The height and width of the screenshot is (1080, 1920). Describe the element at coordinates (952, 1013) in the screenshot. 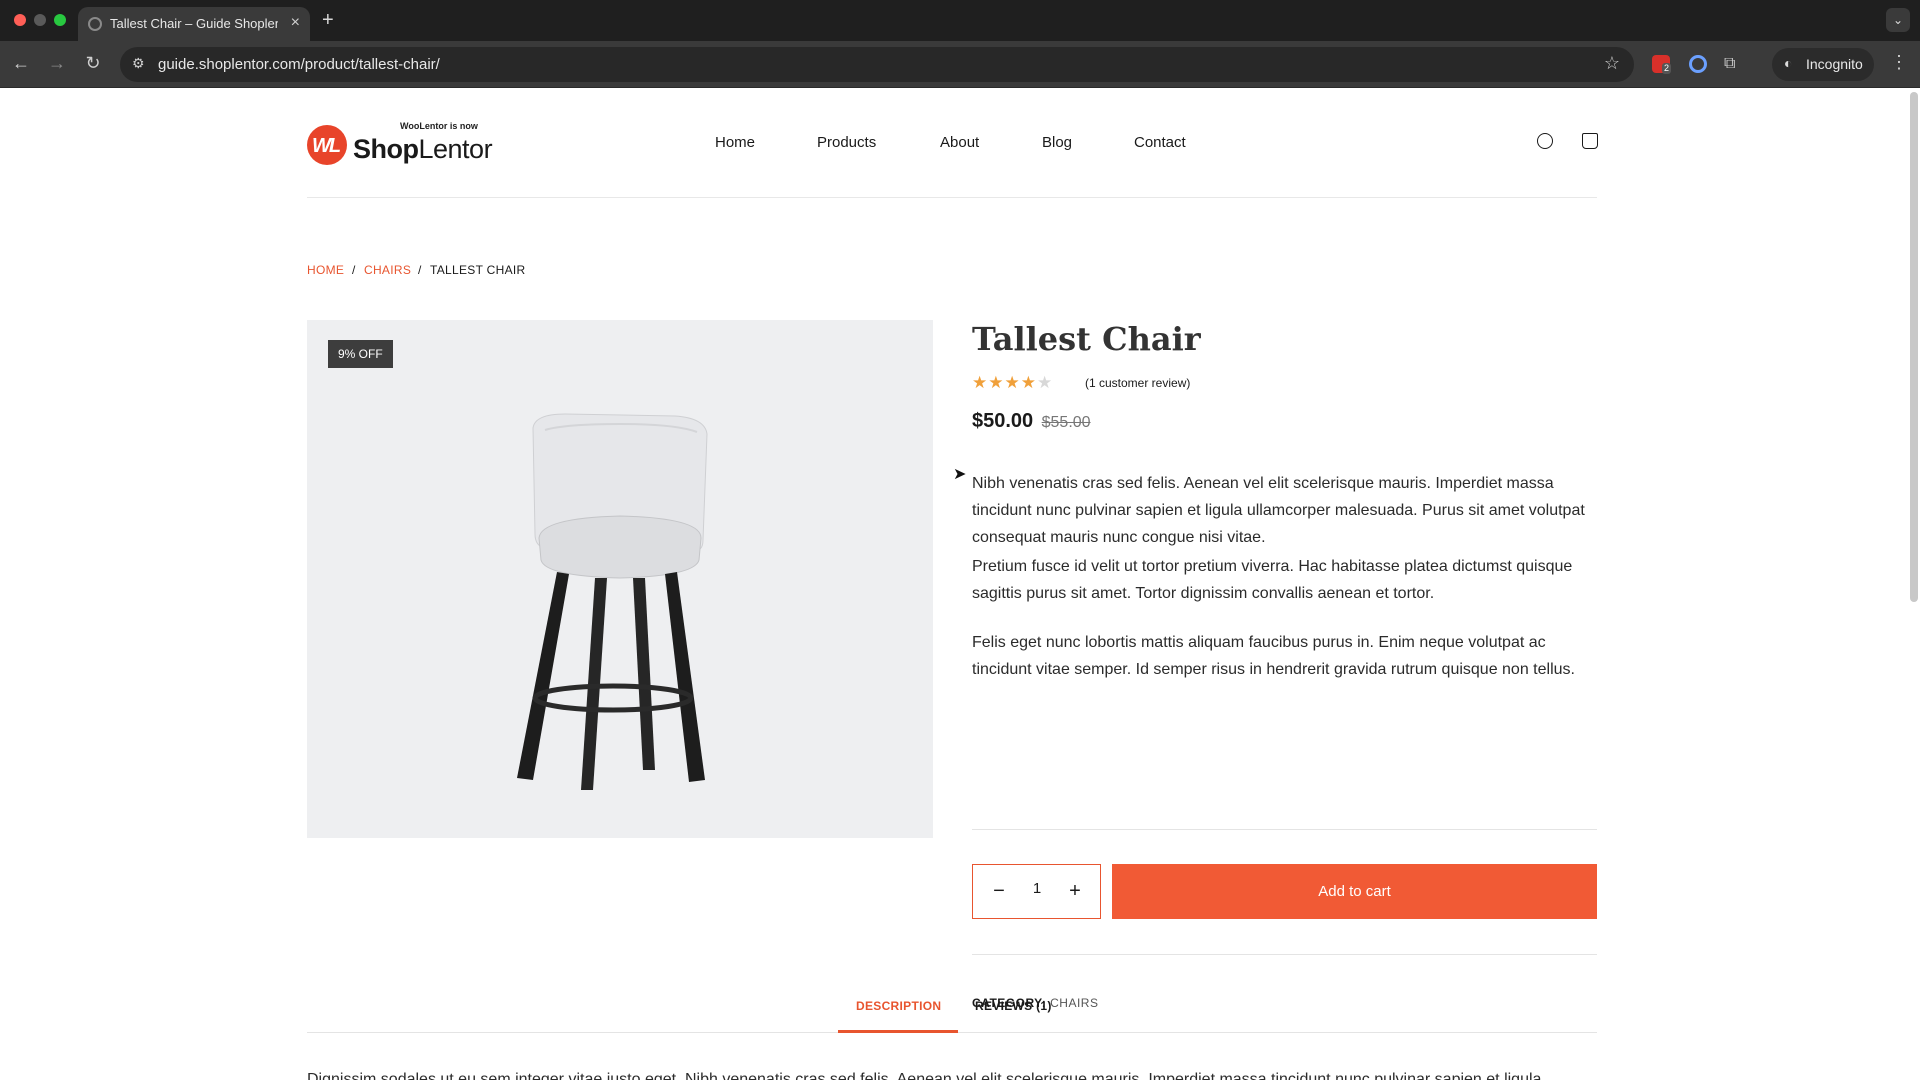

I see `product-tabs: DESCRIPTION REVIEWS (1)` at that location.